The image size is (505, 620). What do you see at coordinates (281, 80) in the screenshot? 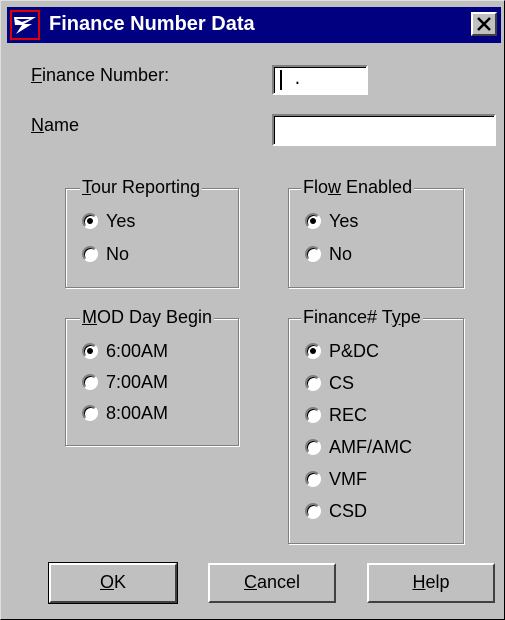
I see `text-caret` at bounding box center [281, 80].